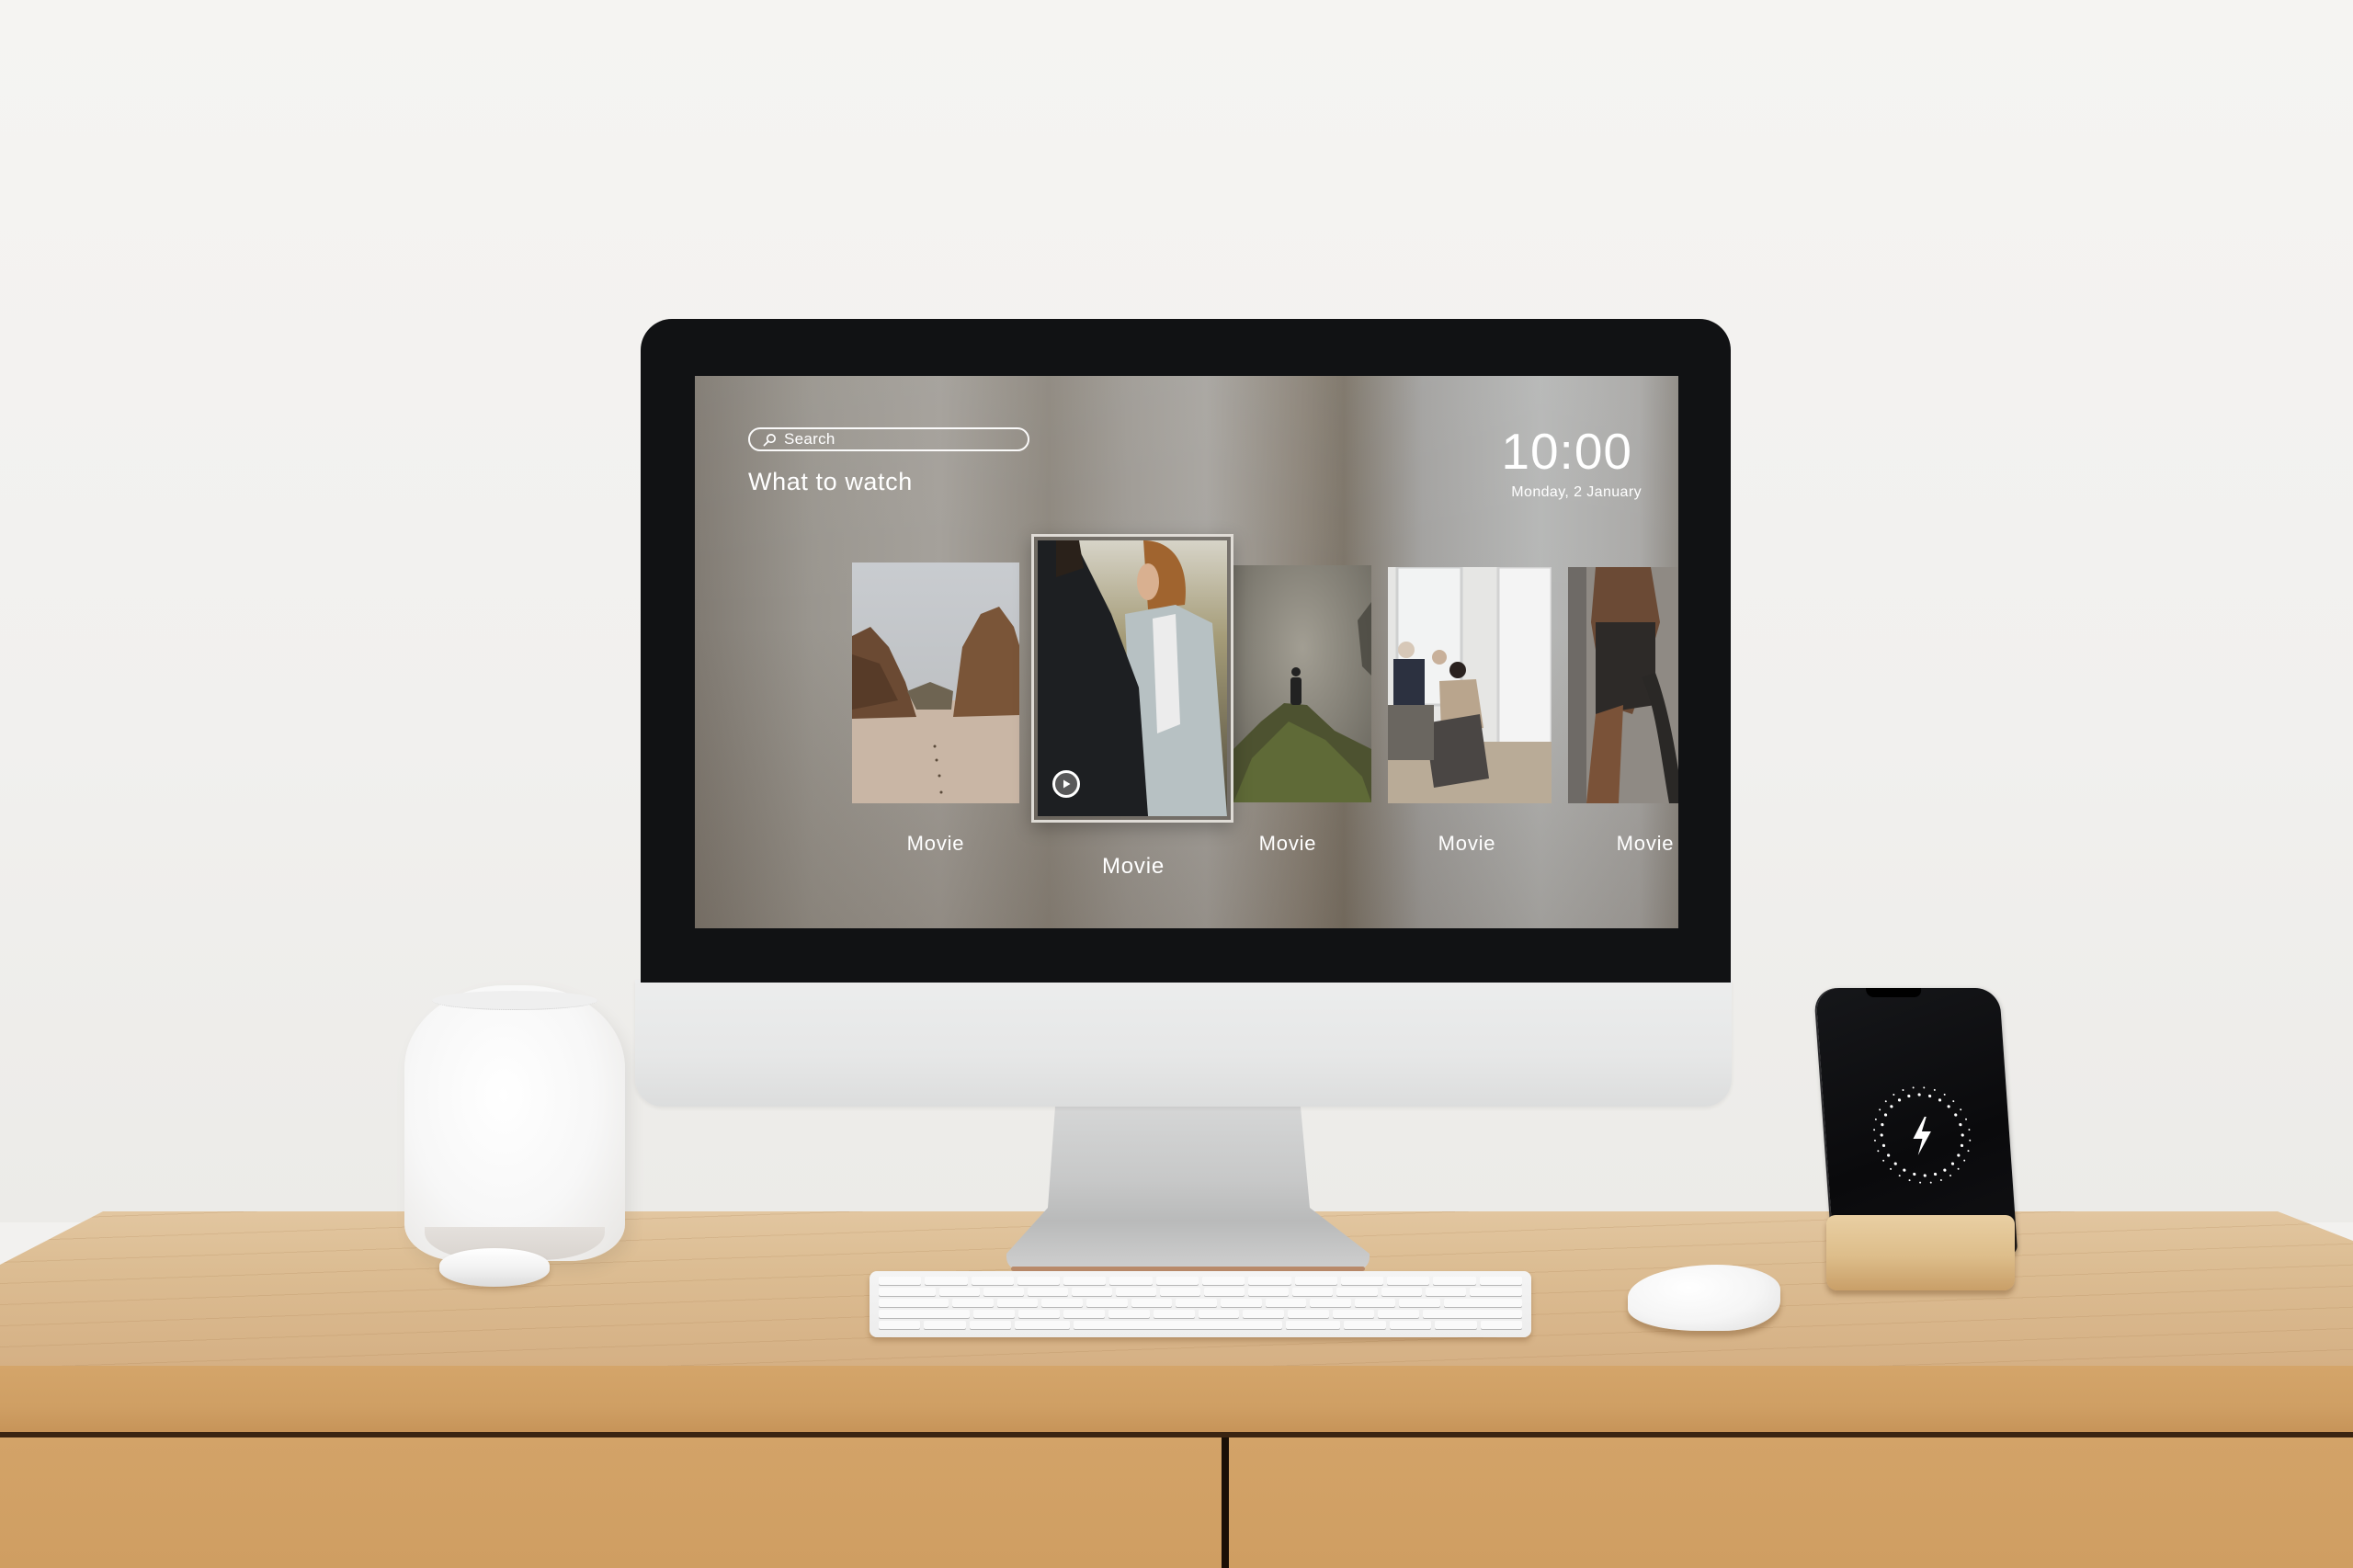  What do you see at coordinates (769, 439) in the screenshot?
I see `search-icon` at bounding box center [769, 439].